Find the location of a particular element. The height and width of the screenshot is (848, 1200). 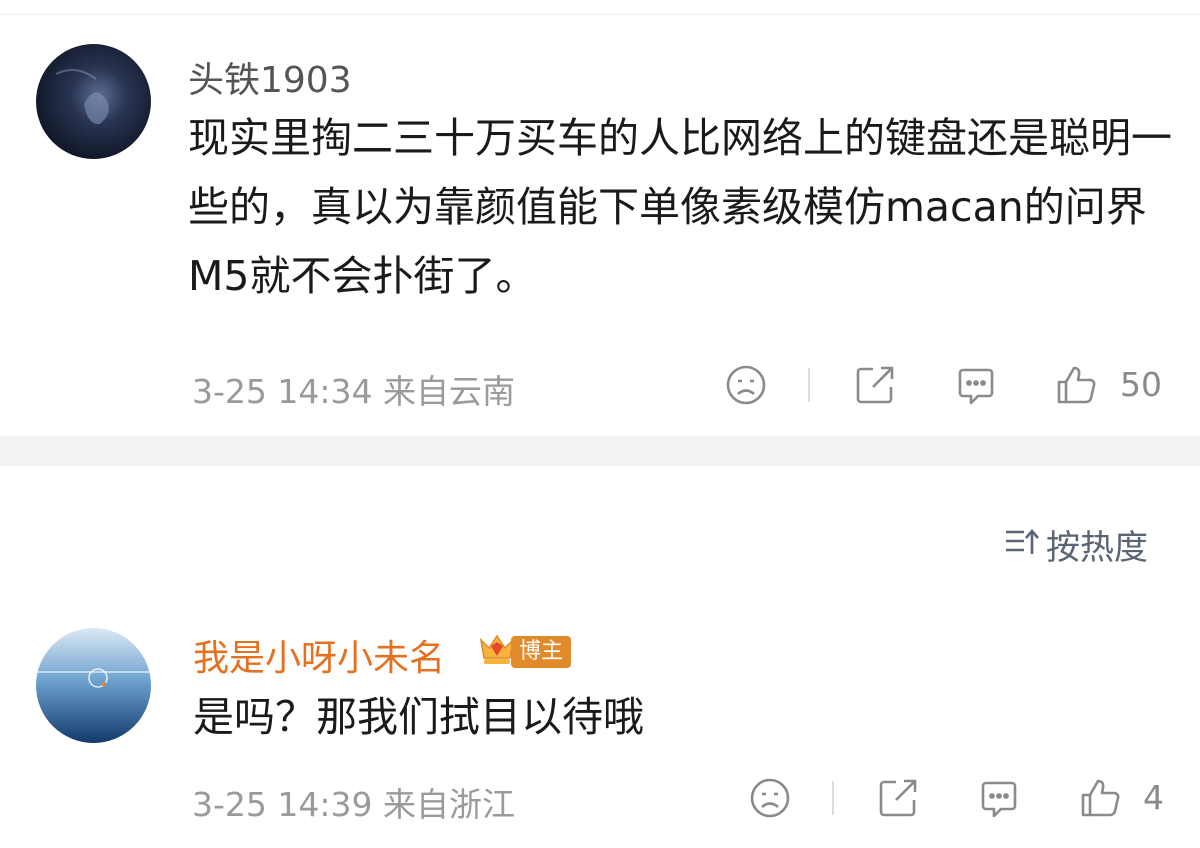

username: 头铁1903 is located at coordinates (270, 77).